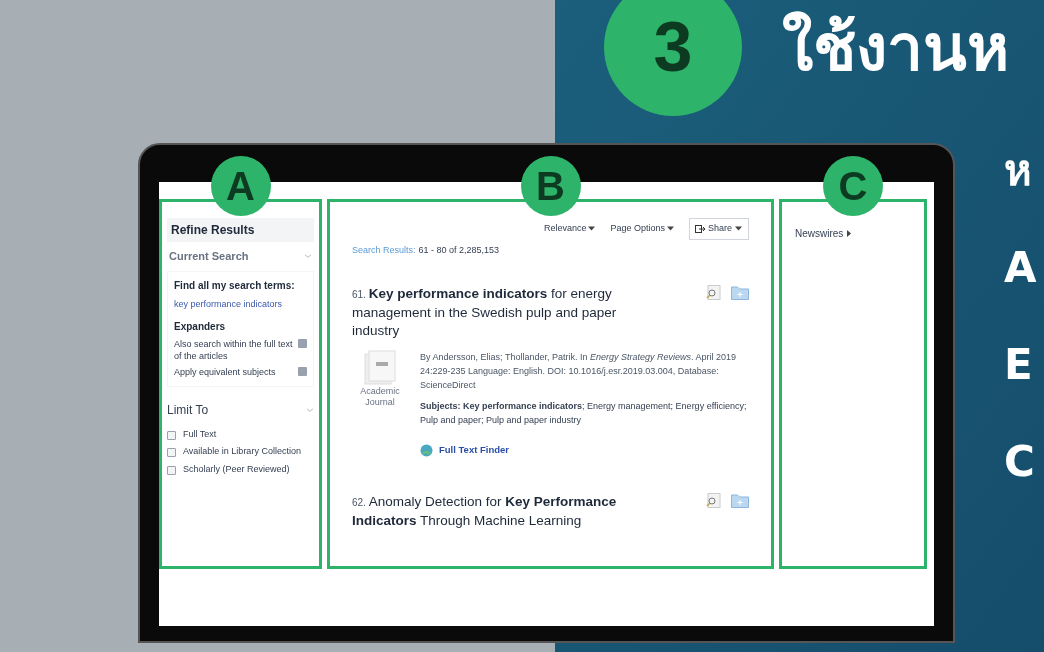 Image resolution: width=1044 pixels, height=652 pixels. I want to click on caret-right-icon, so click(849, 233).